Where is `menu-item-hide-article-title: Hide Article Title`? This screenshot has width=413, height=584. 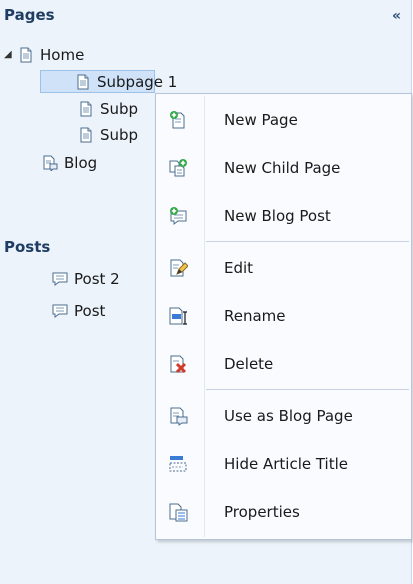
menu-item-hide-article-title: Hide Article Title is located at coordinates (283, 464).